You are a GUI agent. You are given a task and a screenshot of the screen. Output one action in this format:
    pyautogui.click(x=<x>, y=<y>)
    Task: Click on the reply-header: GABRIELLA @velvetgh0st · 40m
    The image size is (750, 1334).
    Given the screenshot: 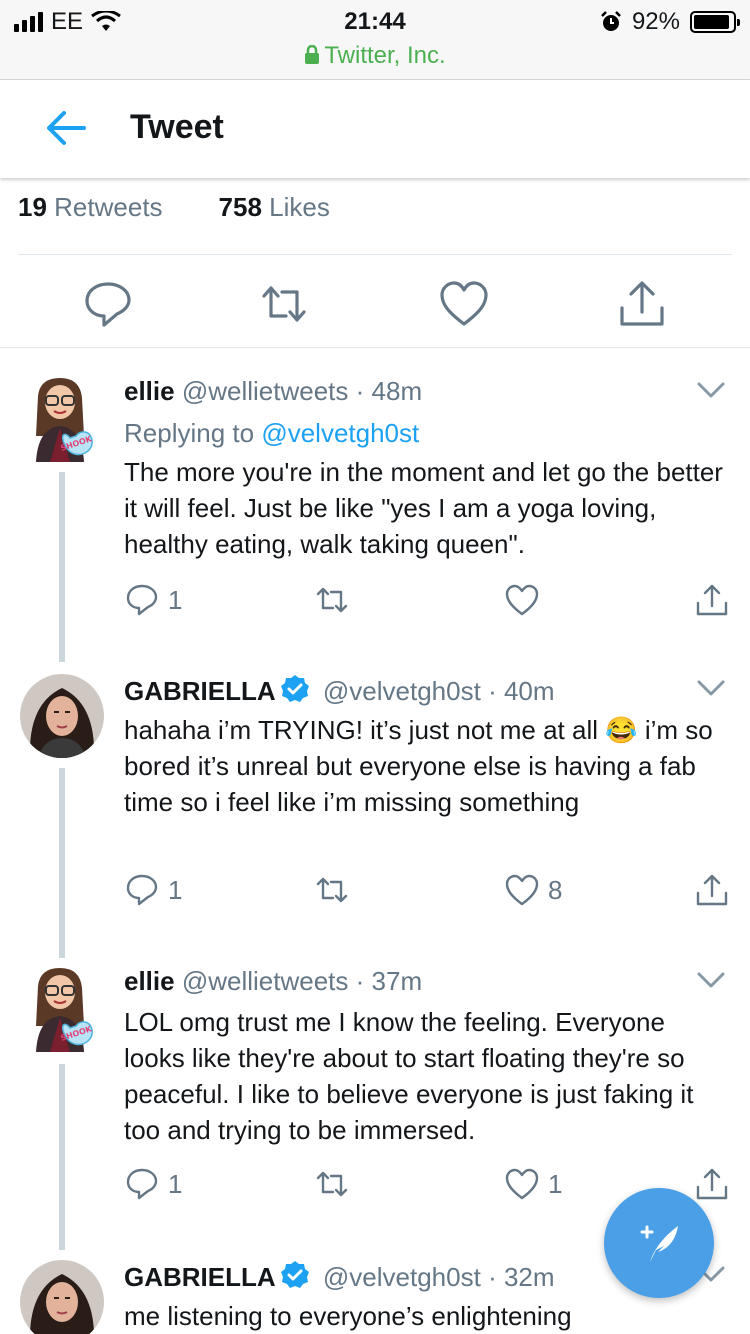 What is the action you would take?
    pyautogui.click(x=339, y=690)
    